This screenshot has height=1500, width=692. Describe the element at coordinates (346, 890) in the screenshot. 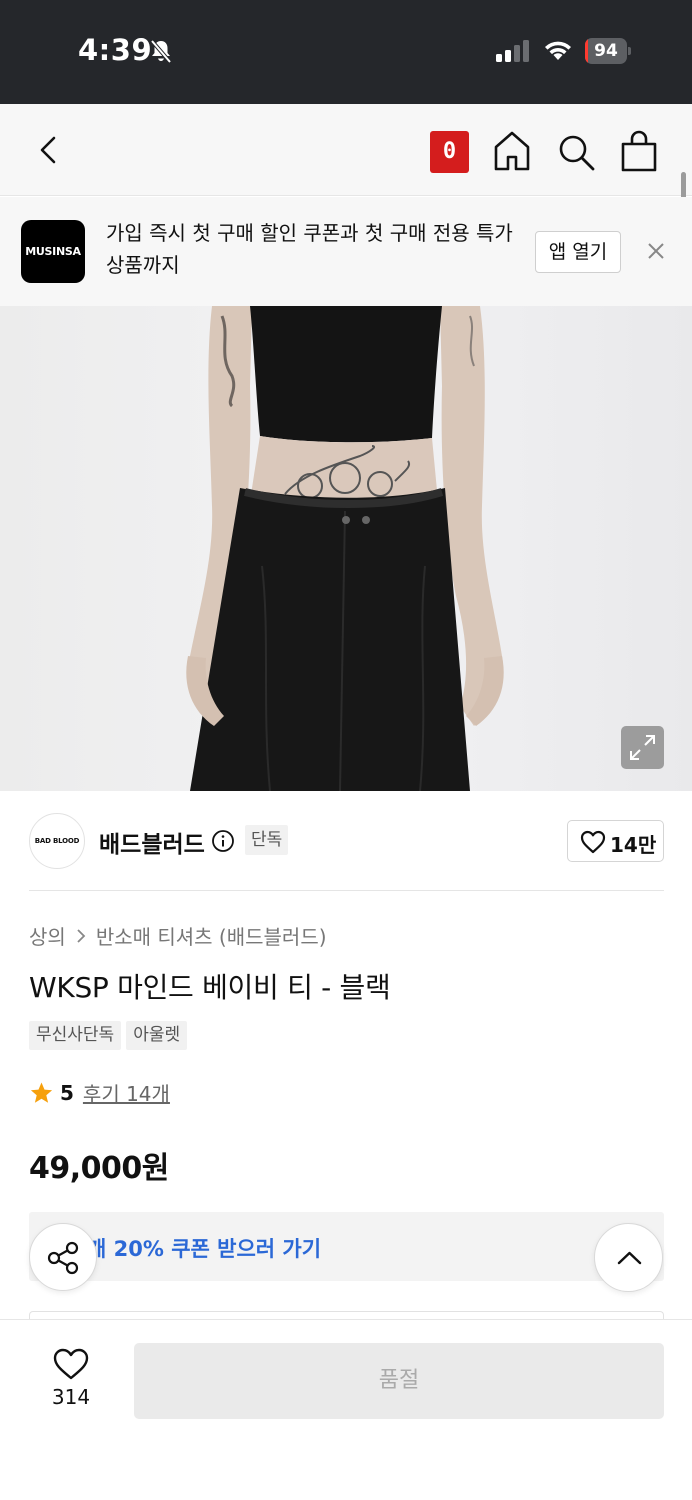

I see `divider` at that location.